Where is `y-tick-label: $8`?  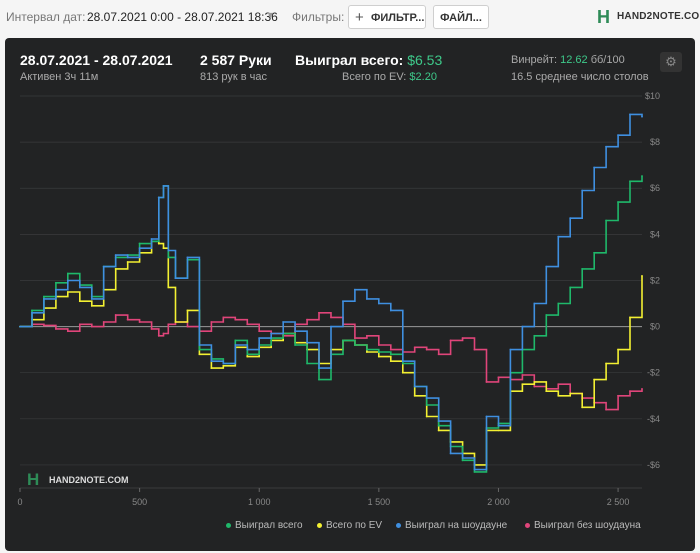 y-tick-label: $8 is located at coordinates (655, 142).